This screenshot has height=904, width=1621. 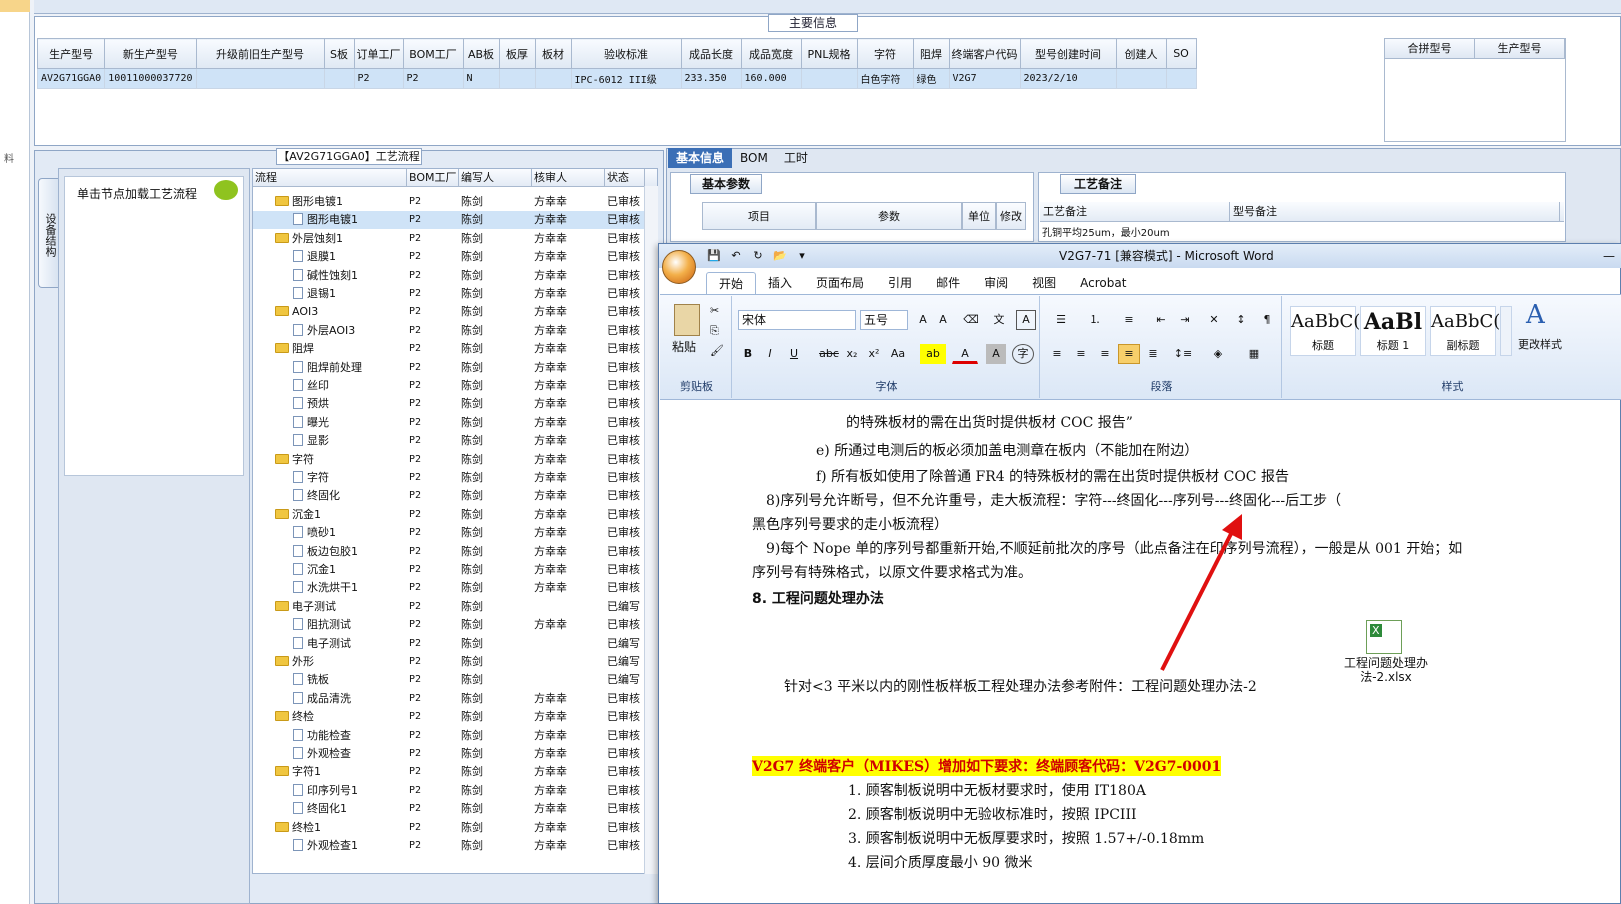 I want to click on flow-row: 水洗烘干1 P2 陈剑 方幸幸 已审核, so click(x=450, y=588).